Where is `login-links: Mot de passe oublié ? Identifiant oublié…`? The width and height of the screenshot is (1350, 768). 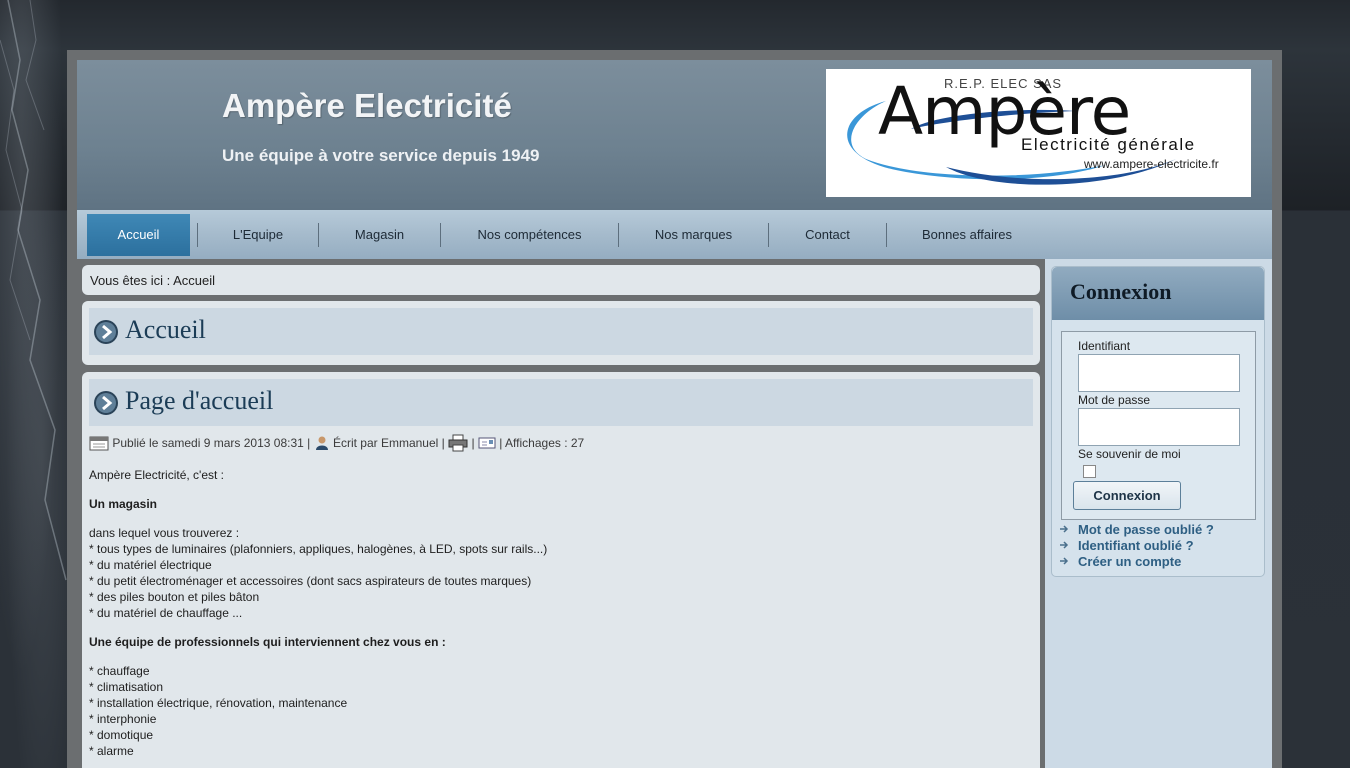
login-links: Mot de passe oublié ? Identifiant oublié… is located at coordinates (1136, 546).